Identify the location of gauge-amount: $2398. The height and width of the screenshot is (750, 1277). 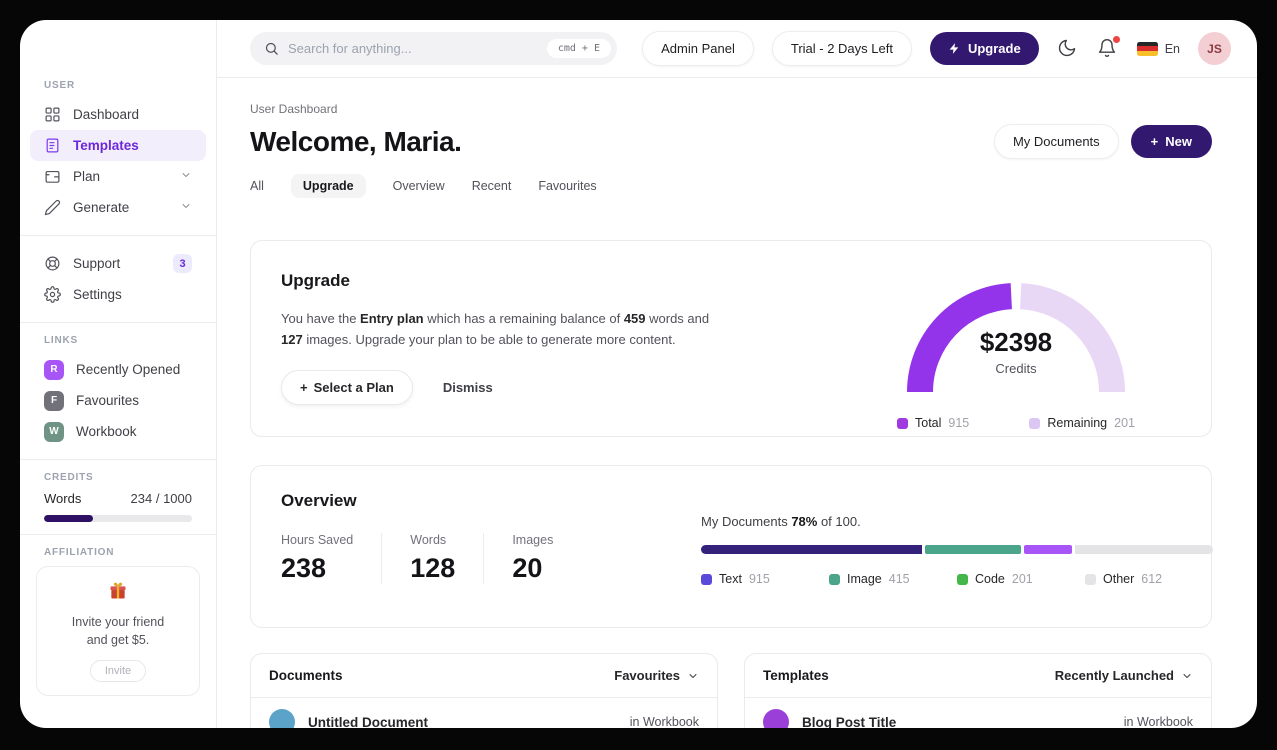
(1016, 342).